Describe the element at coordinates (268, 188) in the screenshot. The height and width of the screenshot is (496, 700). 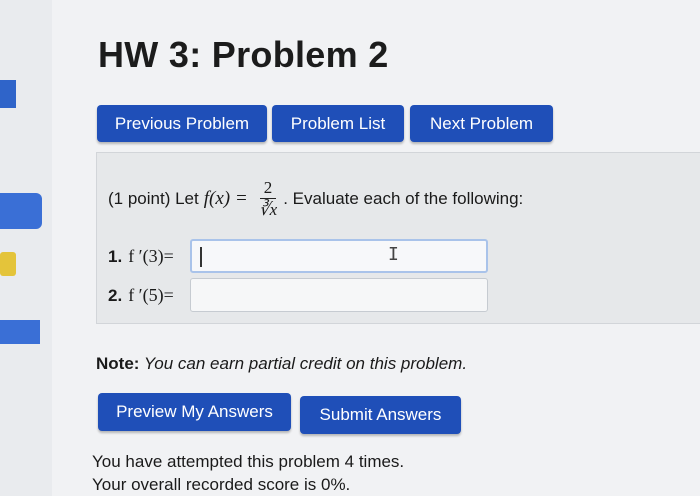
I see `fraction-numerator: 2` at that location.